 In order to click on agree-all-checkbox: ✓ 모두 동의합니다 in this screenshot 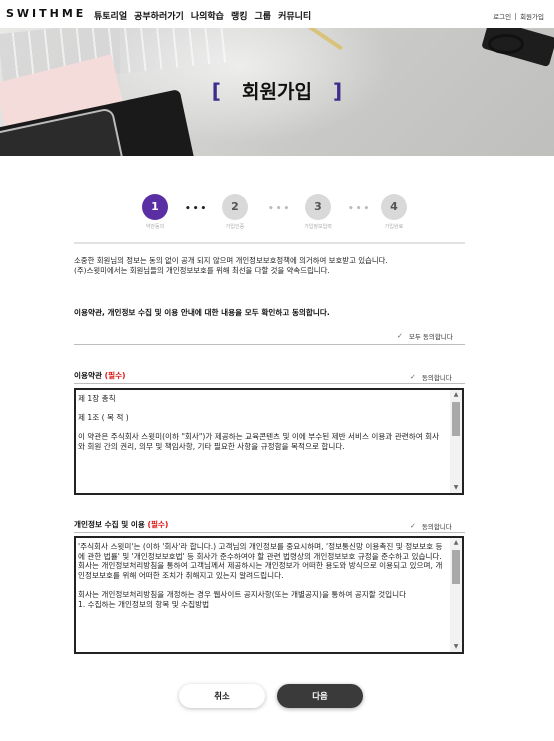, I will do `click(425, 336)`.